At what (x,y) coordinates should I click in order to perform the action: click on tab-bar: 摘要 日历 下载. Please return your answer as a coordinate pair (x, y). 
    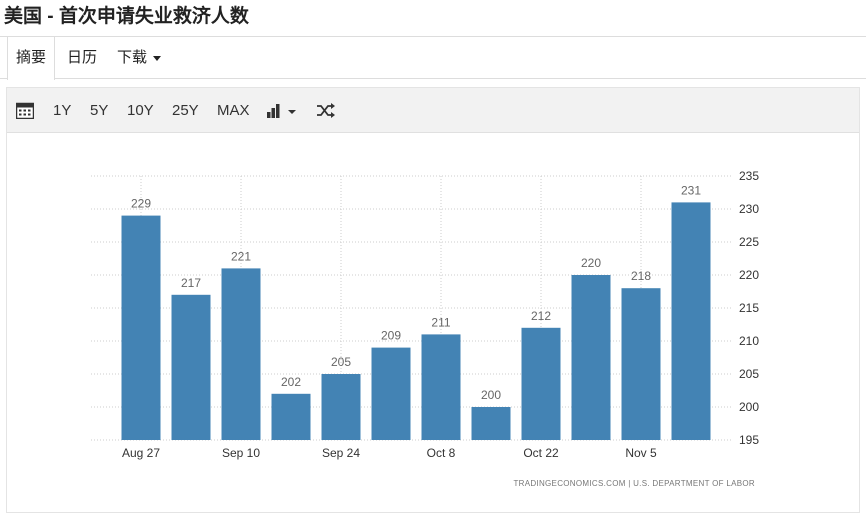
    Looking at the image, I should click on (433, 58).